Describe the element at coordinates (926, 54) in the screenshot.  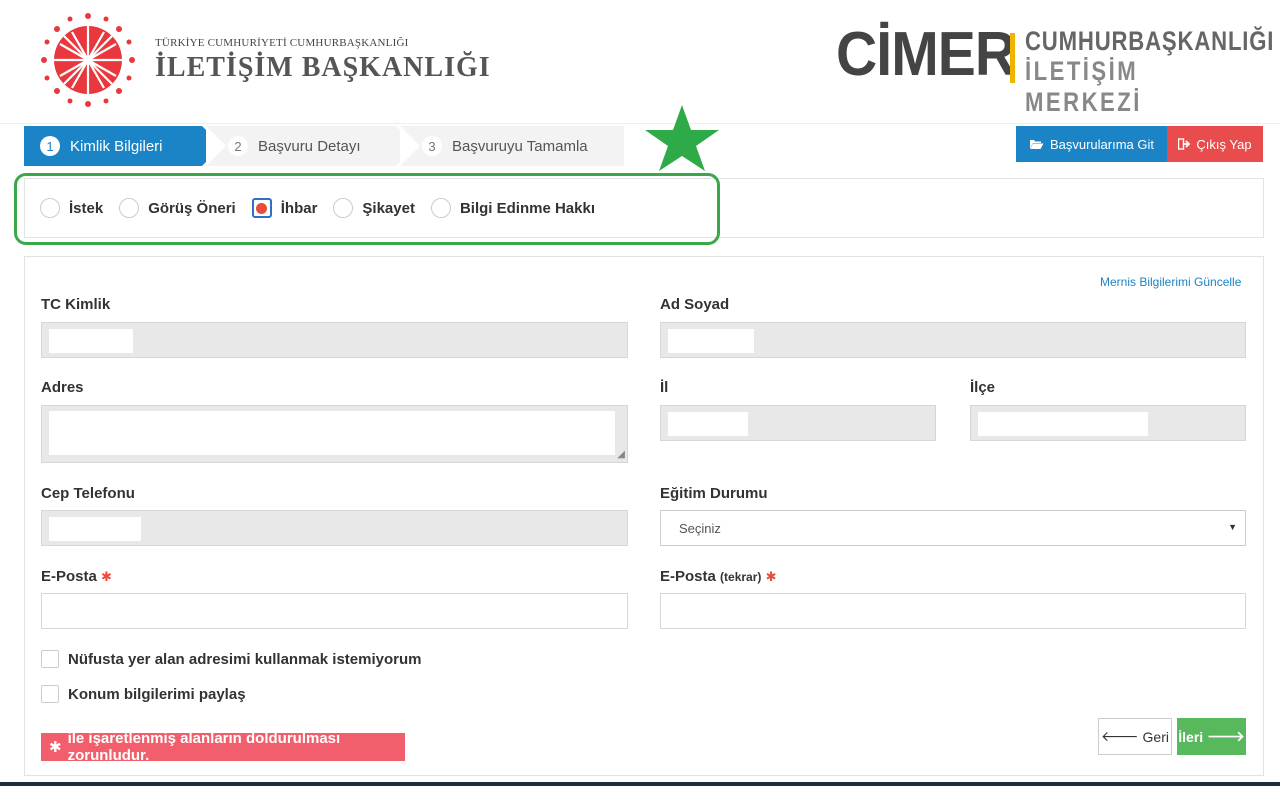
I see `brand-logo: CİMER` at that location.